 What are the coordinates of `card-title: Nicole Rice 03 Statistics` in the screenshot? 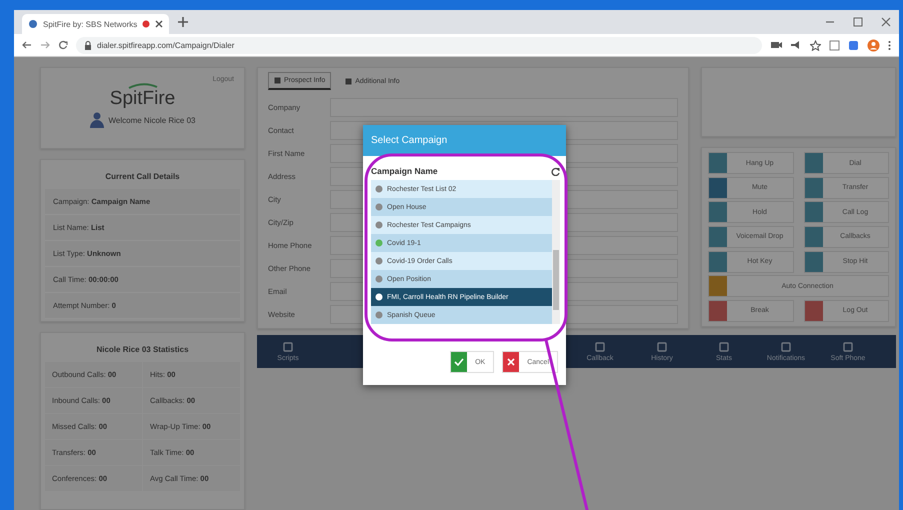 It's located at (142, 350).